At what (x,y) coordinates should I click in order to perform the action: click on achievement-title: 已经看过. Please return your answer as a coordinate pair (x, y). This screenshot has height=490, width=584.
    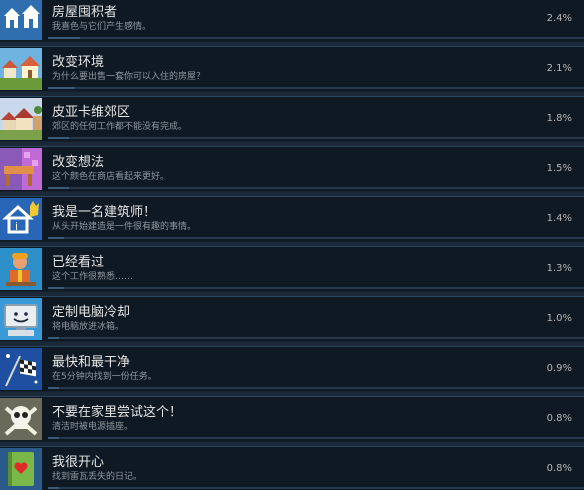
    Looking at the image, I should click on (78, 262).